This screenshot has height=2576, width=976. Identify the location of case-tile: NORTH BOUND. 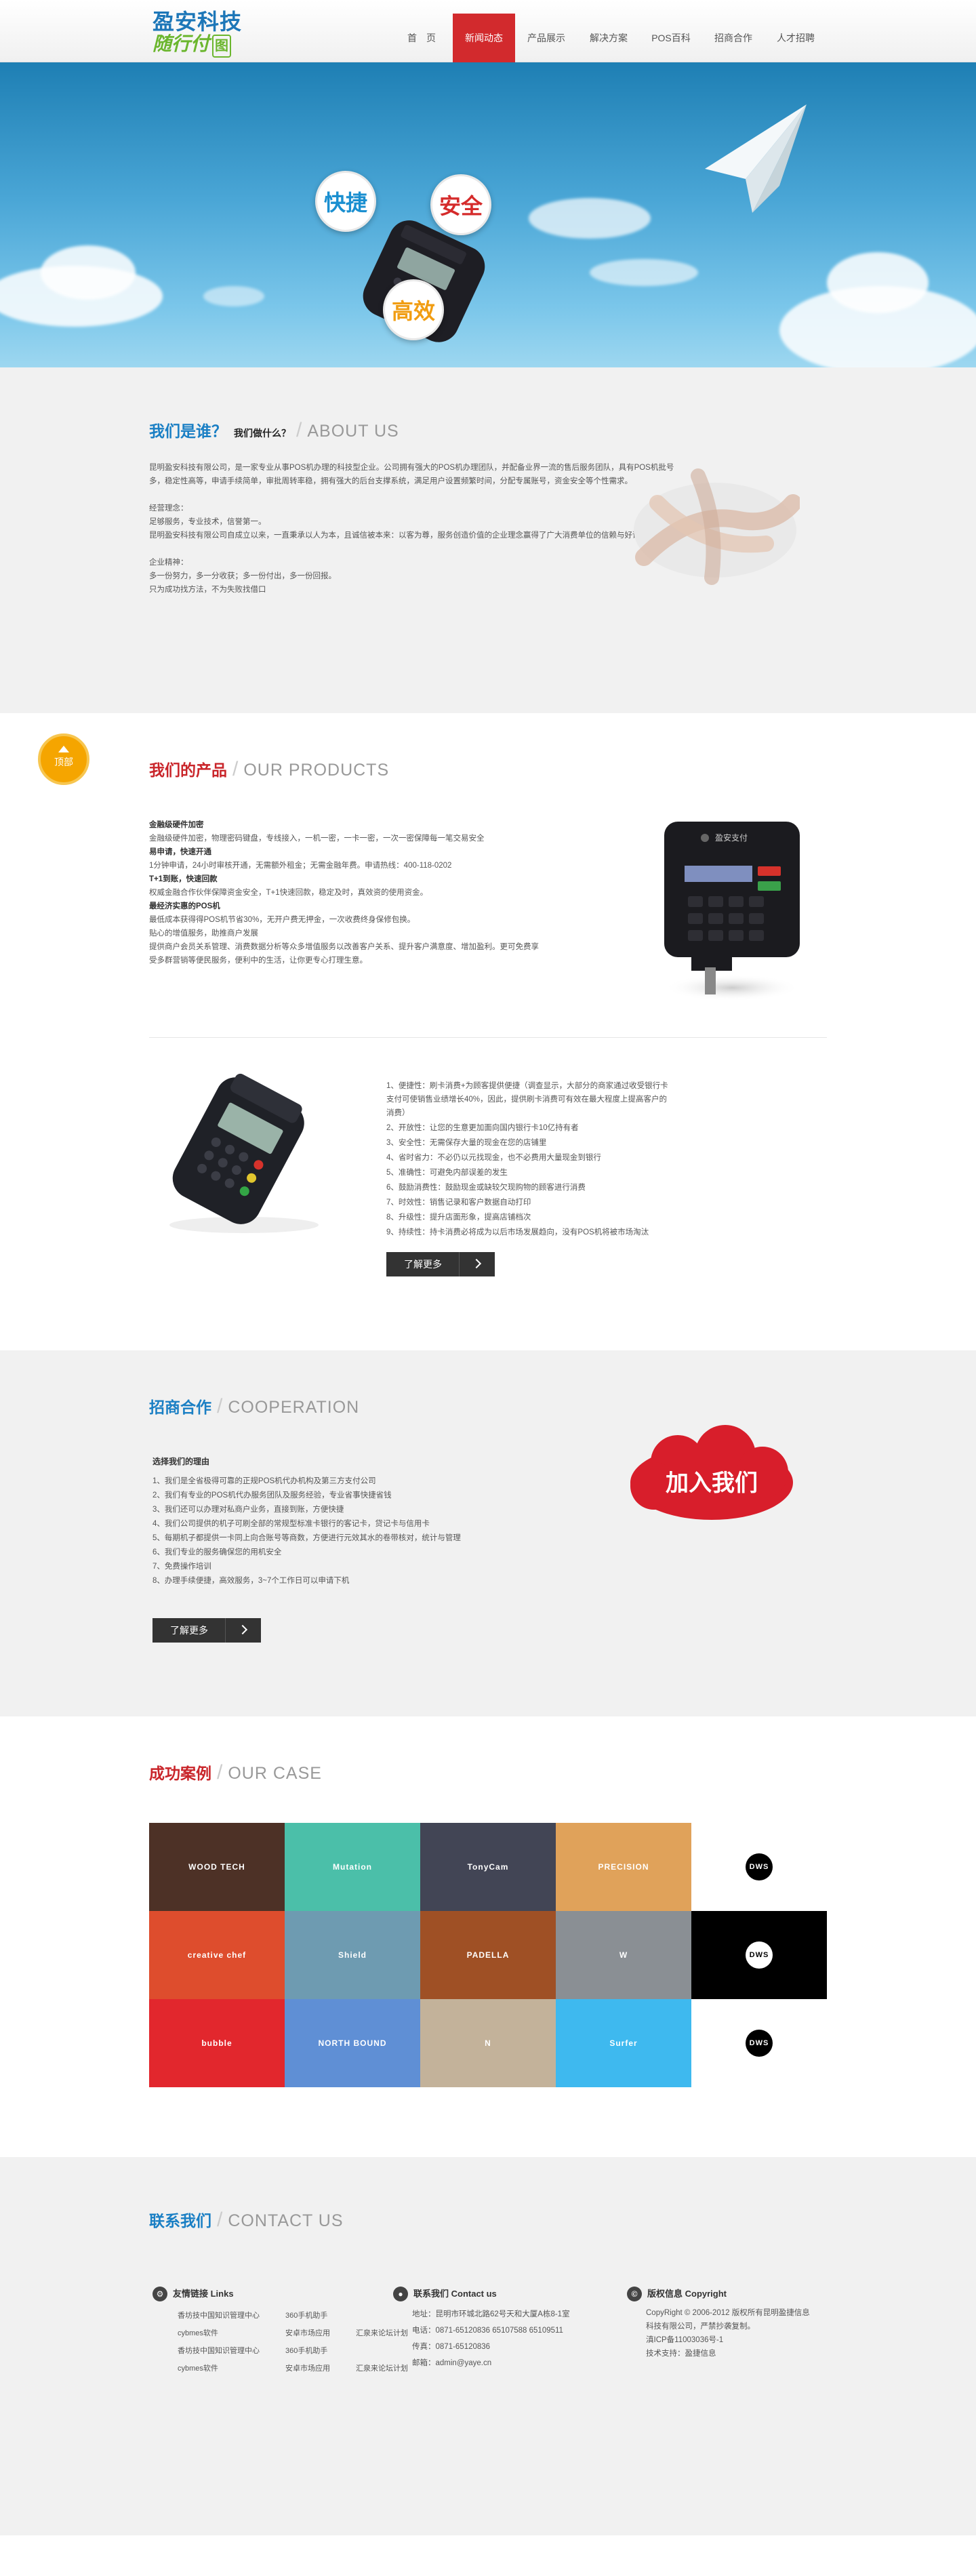
(353, 2043).